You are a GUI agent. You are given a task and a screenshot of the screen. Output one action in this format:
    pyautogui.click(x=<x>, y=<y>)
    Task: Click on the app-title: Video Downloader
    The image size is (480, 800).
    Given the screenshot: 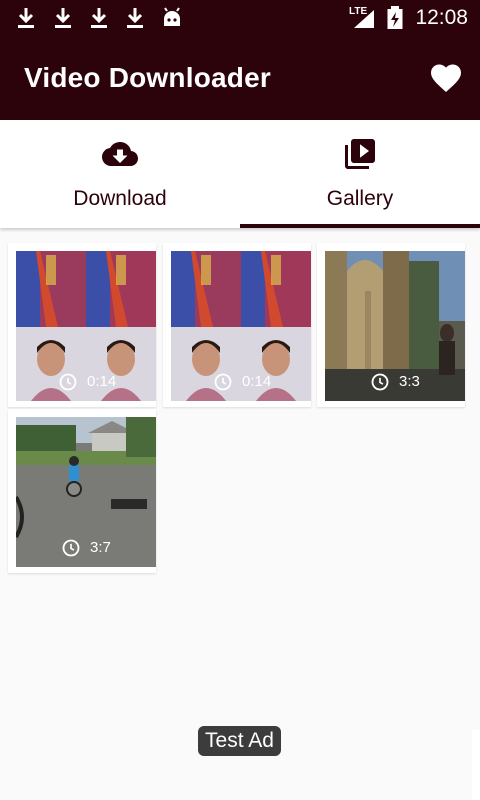 What is the action you would take?
    pyautogui.click(x=147, y=77)
    